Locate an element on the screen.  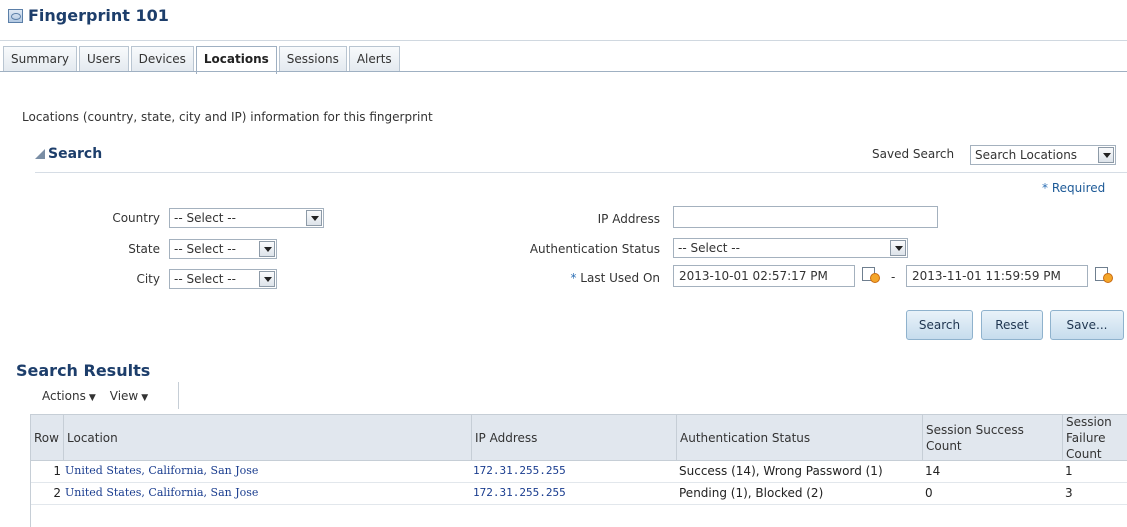
col-session-success: Session Success Count is located at coordinates (993, 437).